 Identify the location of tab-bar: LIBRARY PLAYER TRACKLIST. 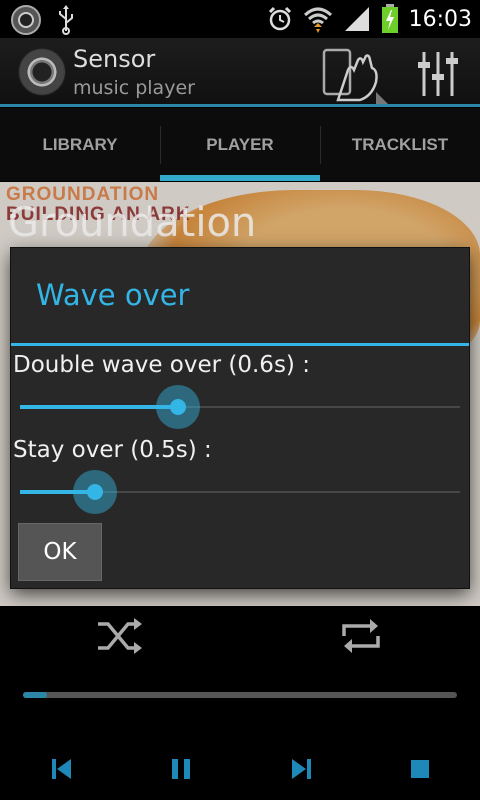
(240, 145).